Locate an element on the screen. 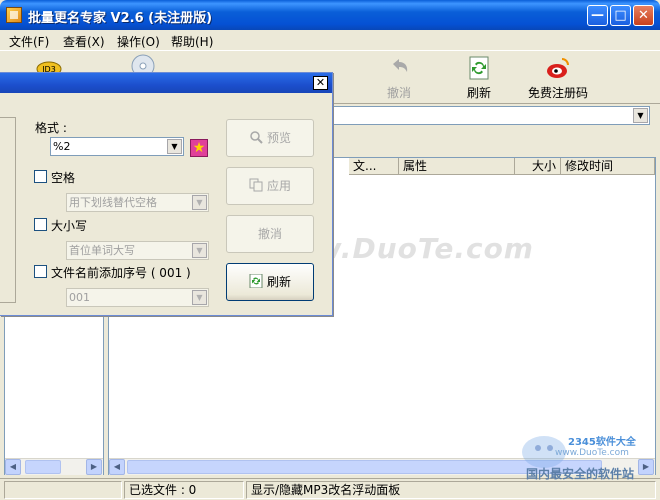 This screenshot has width=660, height=500. maximize-button: □ is located at coordinates (620, 15).